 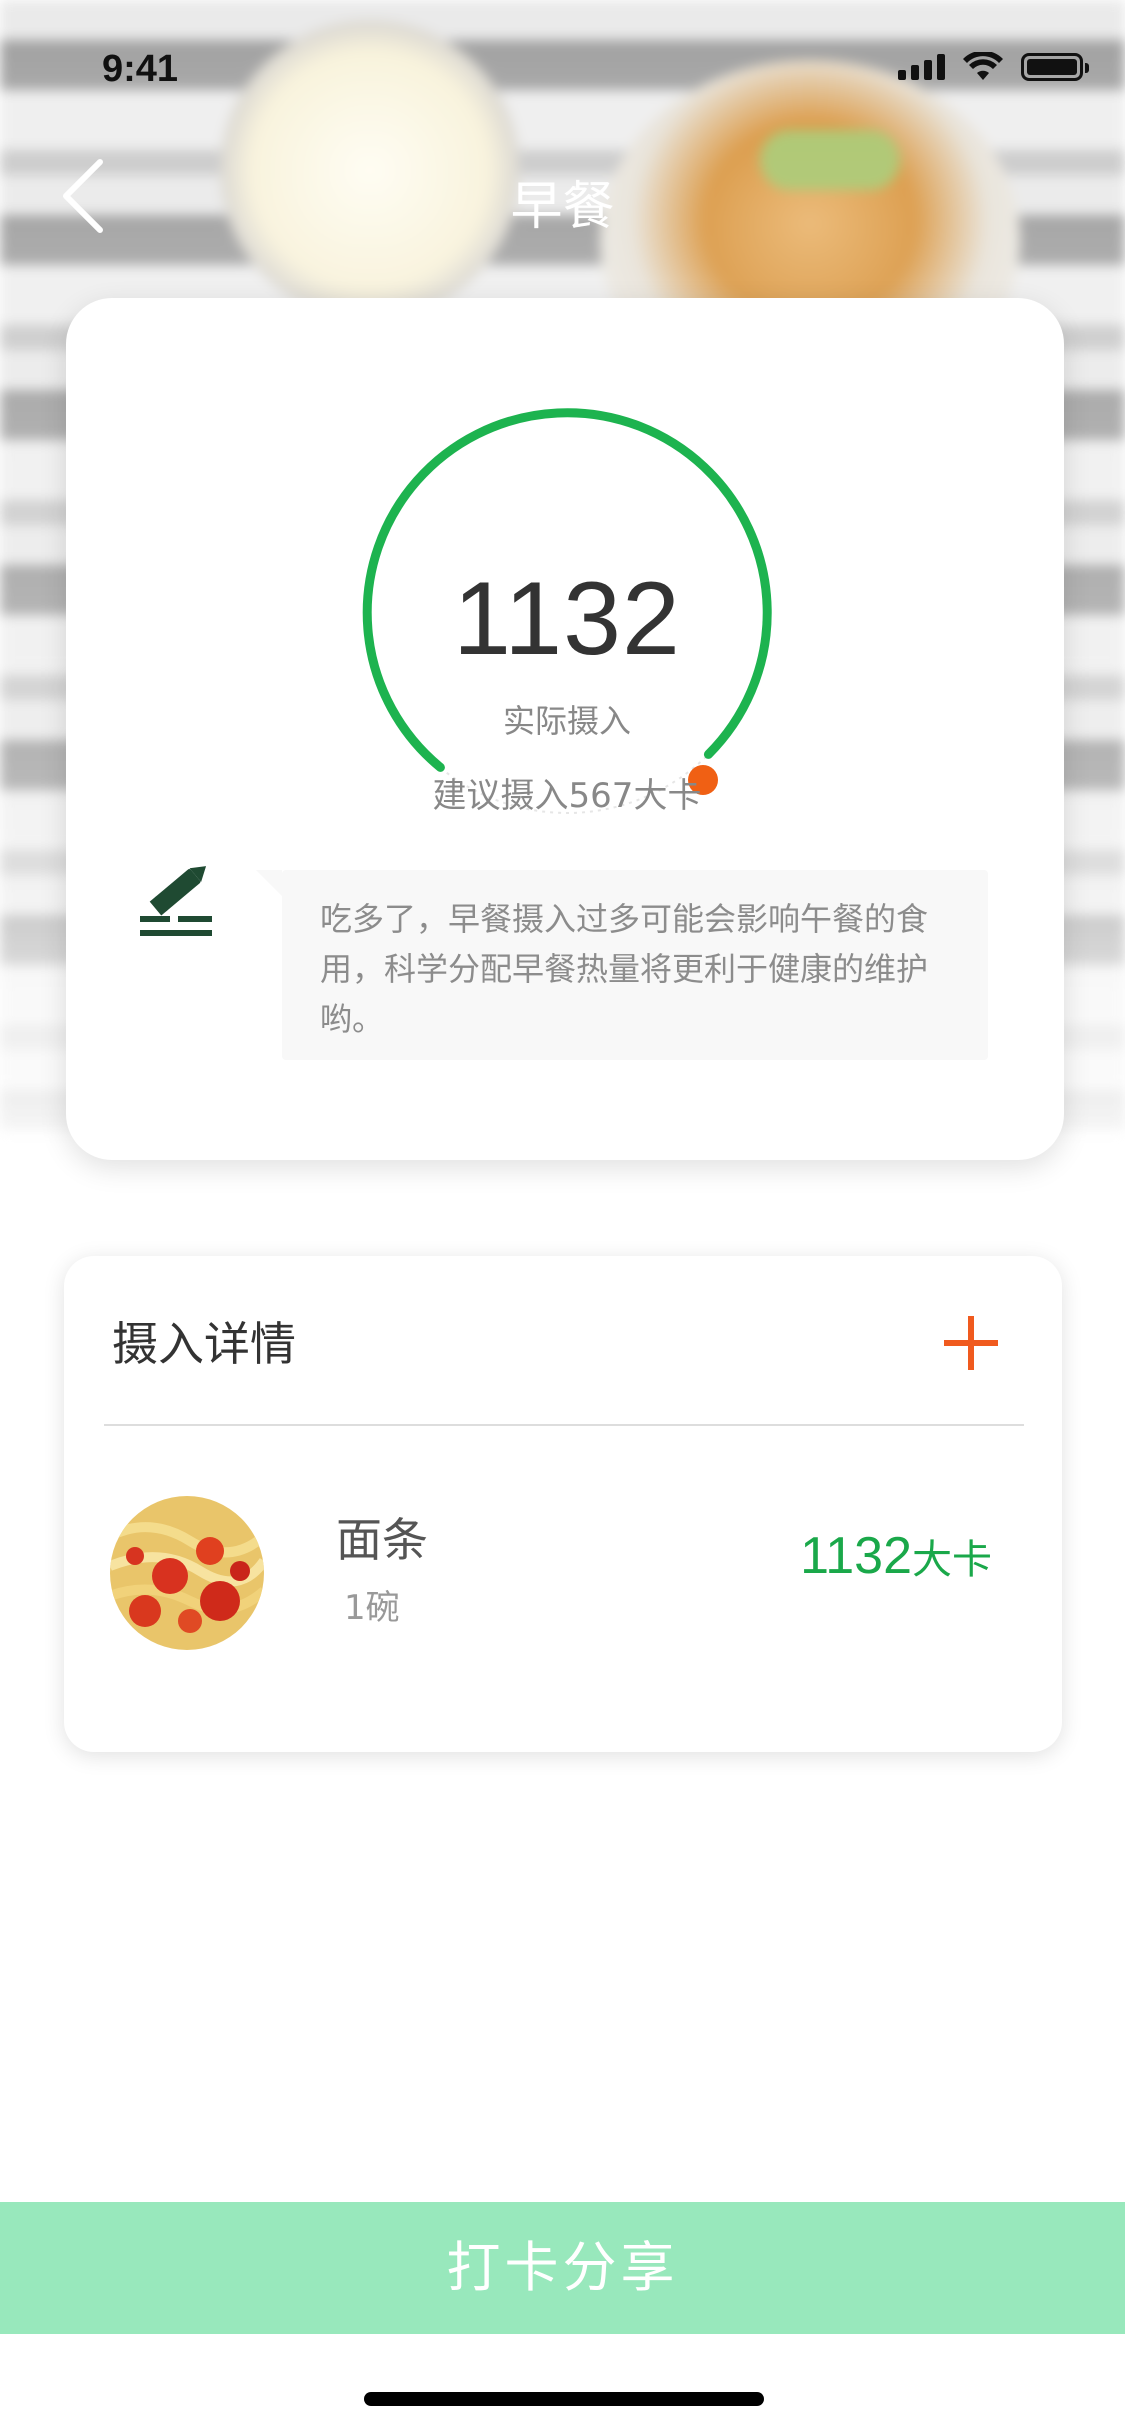 I want to click on food-kcal: 1132大卡, so click(x=896, y=1556).